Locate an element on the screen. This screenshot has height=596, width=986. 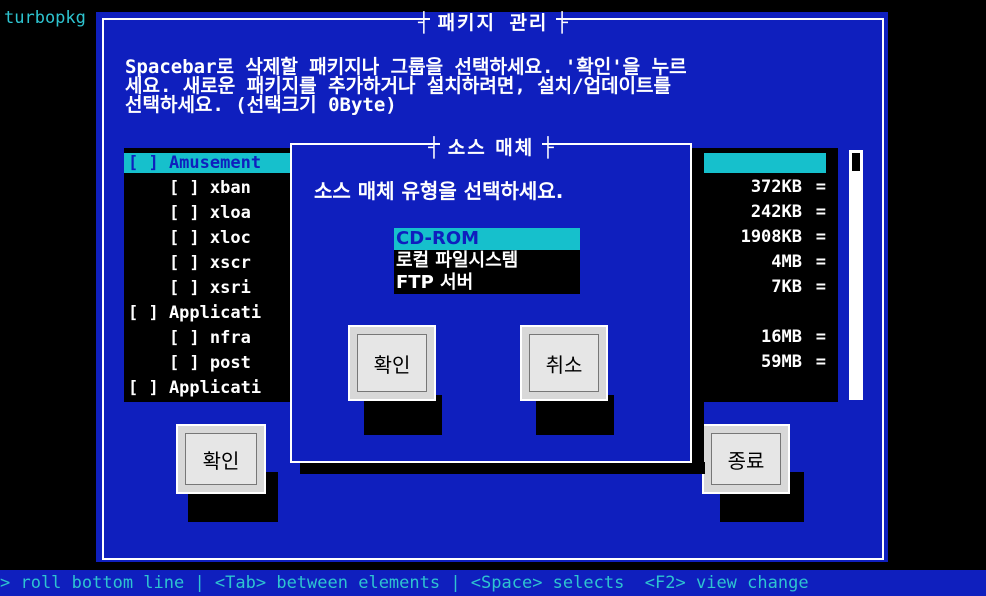
list-item: [ ] nfra is located at coordinates (189, 338).